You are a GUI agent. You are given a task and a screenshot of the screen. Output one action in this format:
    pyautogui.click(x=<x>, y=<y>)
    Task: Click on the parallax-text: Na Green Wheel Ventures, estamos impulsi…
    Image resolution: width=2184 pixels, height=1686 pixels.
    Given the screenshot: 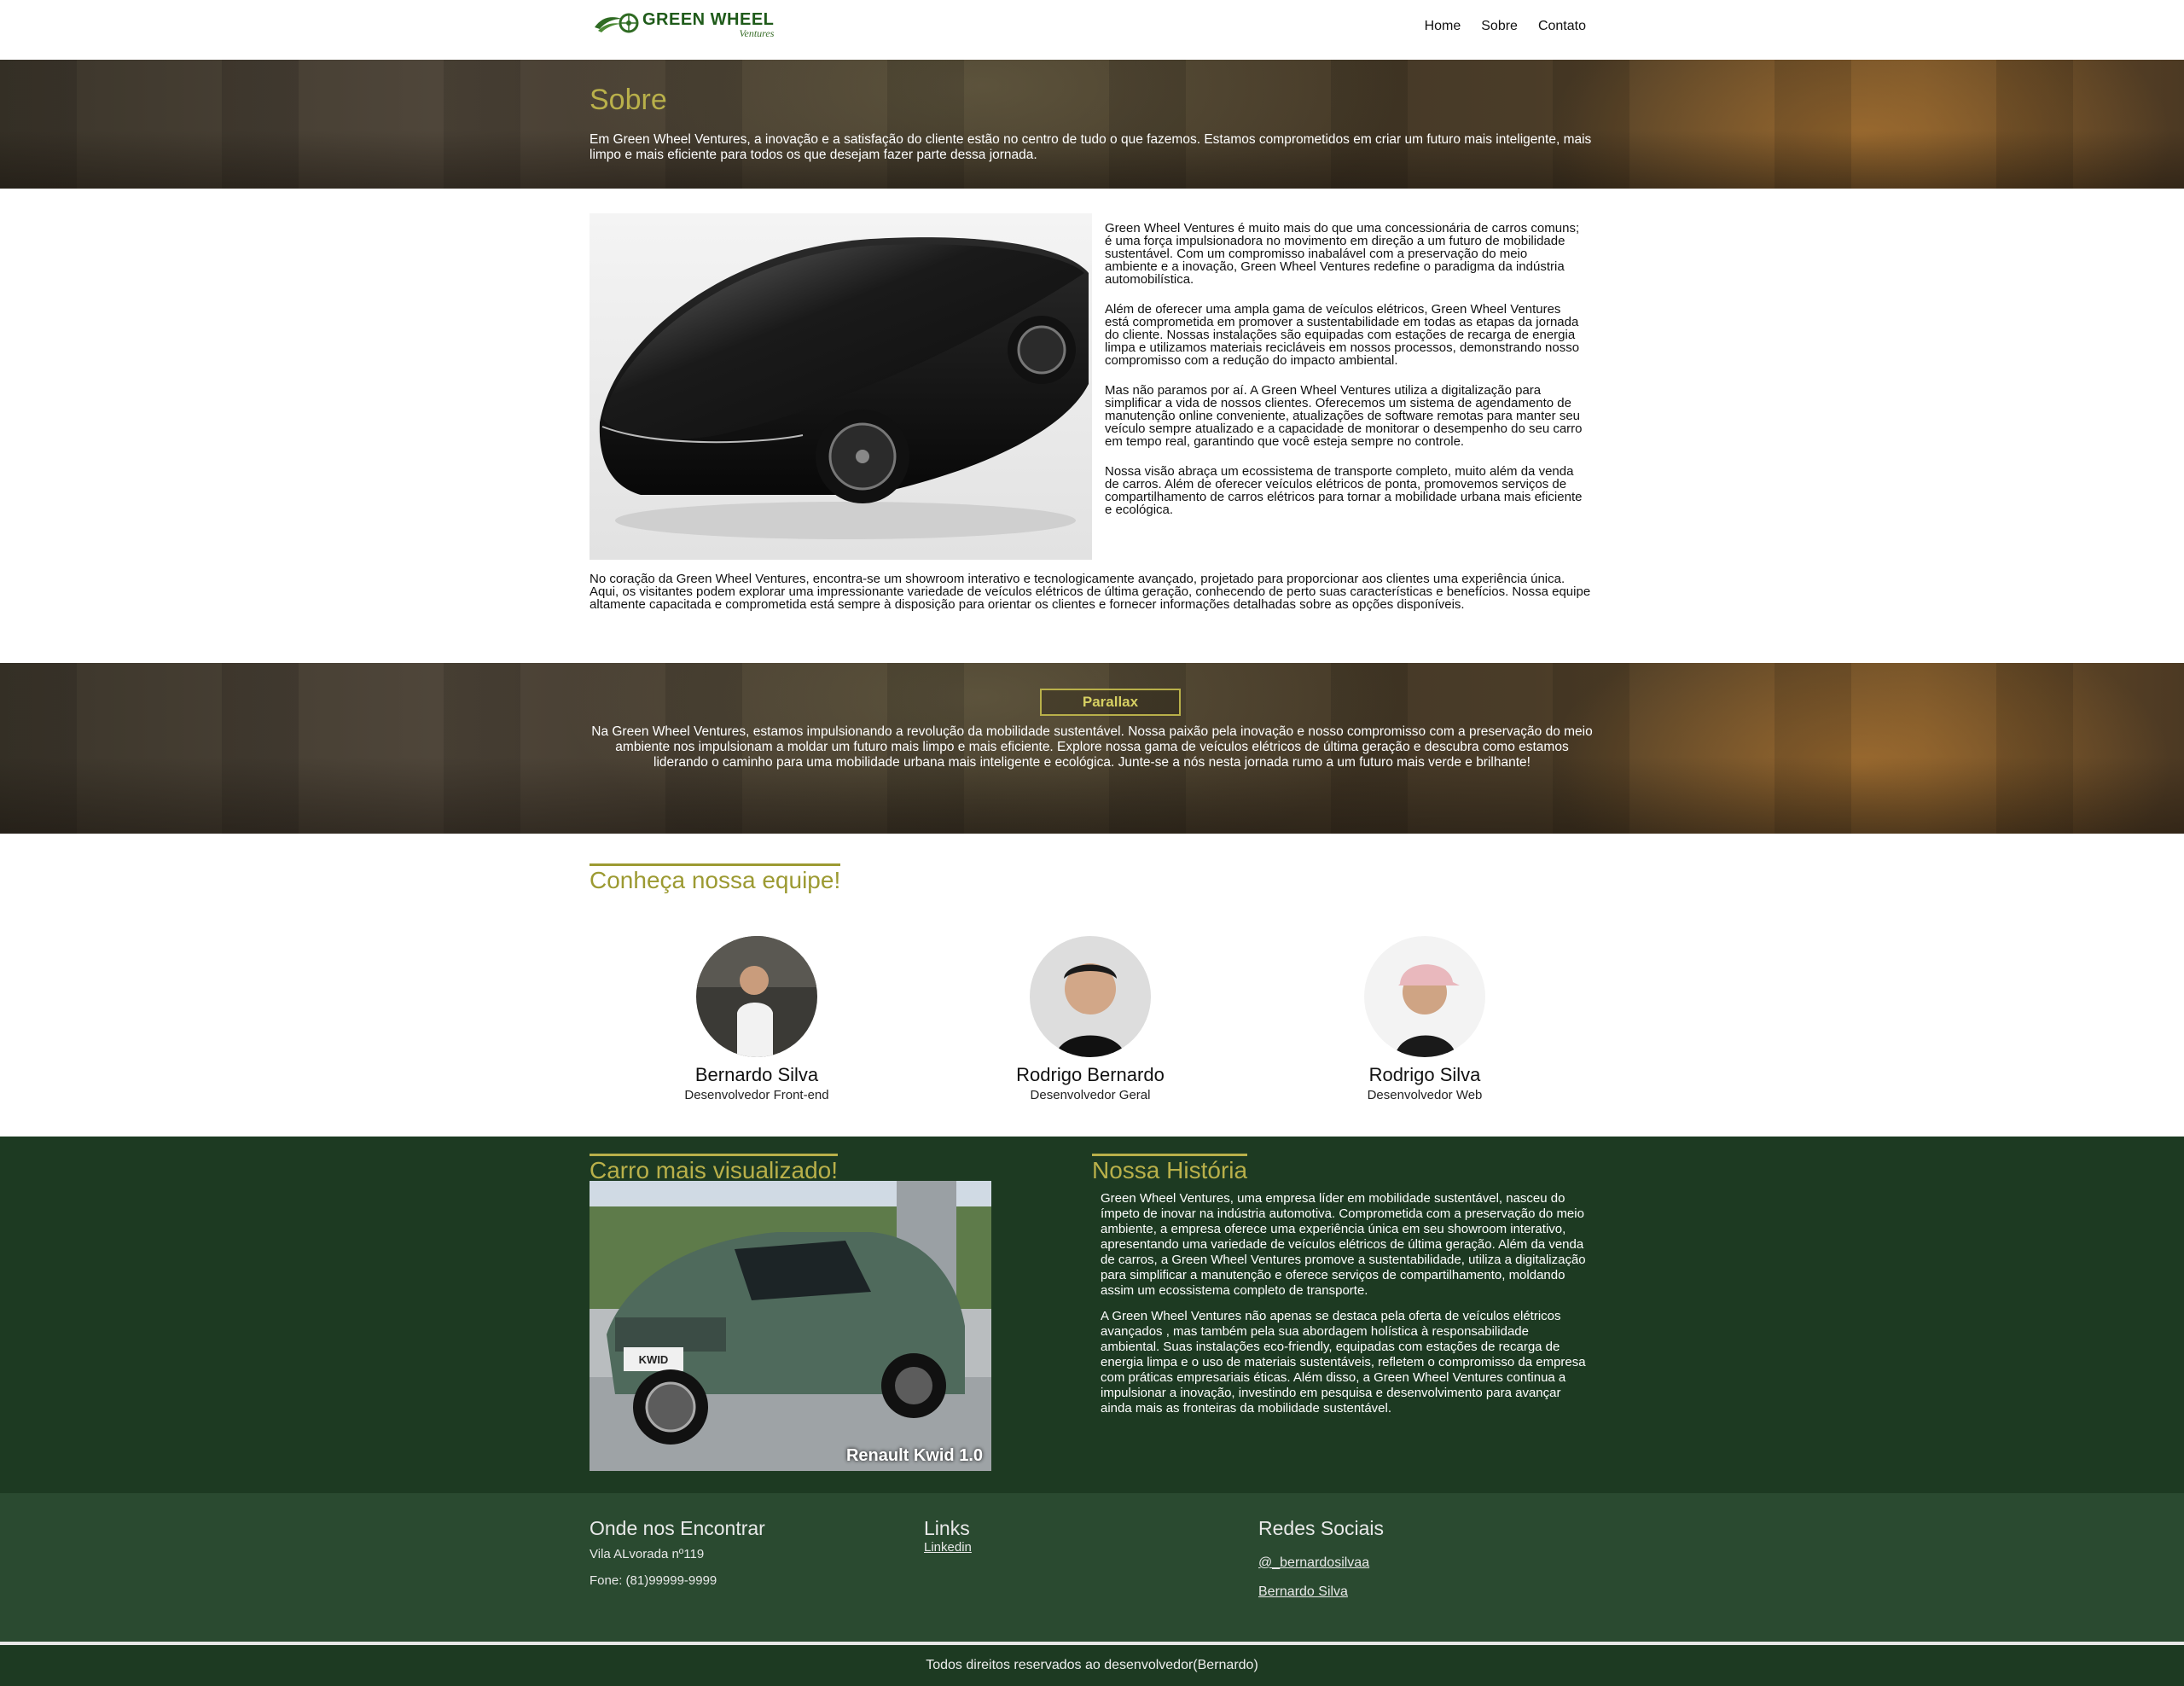 What is the action you would take?
    pyautogui.click(x=1092, y=747)
    